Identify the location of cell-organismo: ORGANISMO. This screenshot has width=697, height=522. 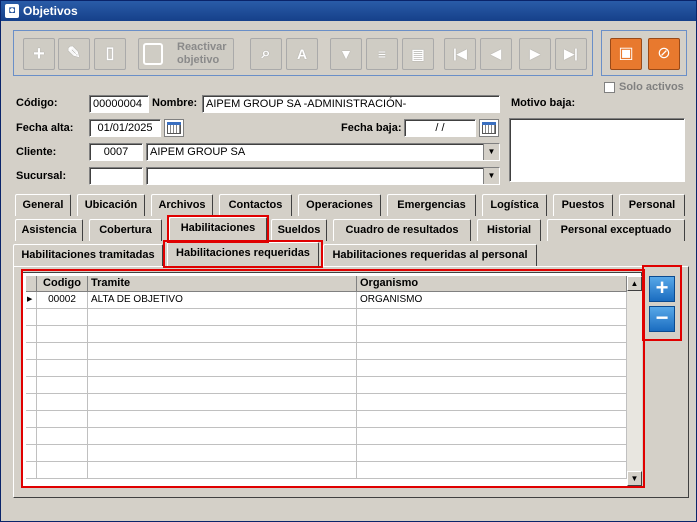
(492, 300).